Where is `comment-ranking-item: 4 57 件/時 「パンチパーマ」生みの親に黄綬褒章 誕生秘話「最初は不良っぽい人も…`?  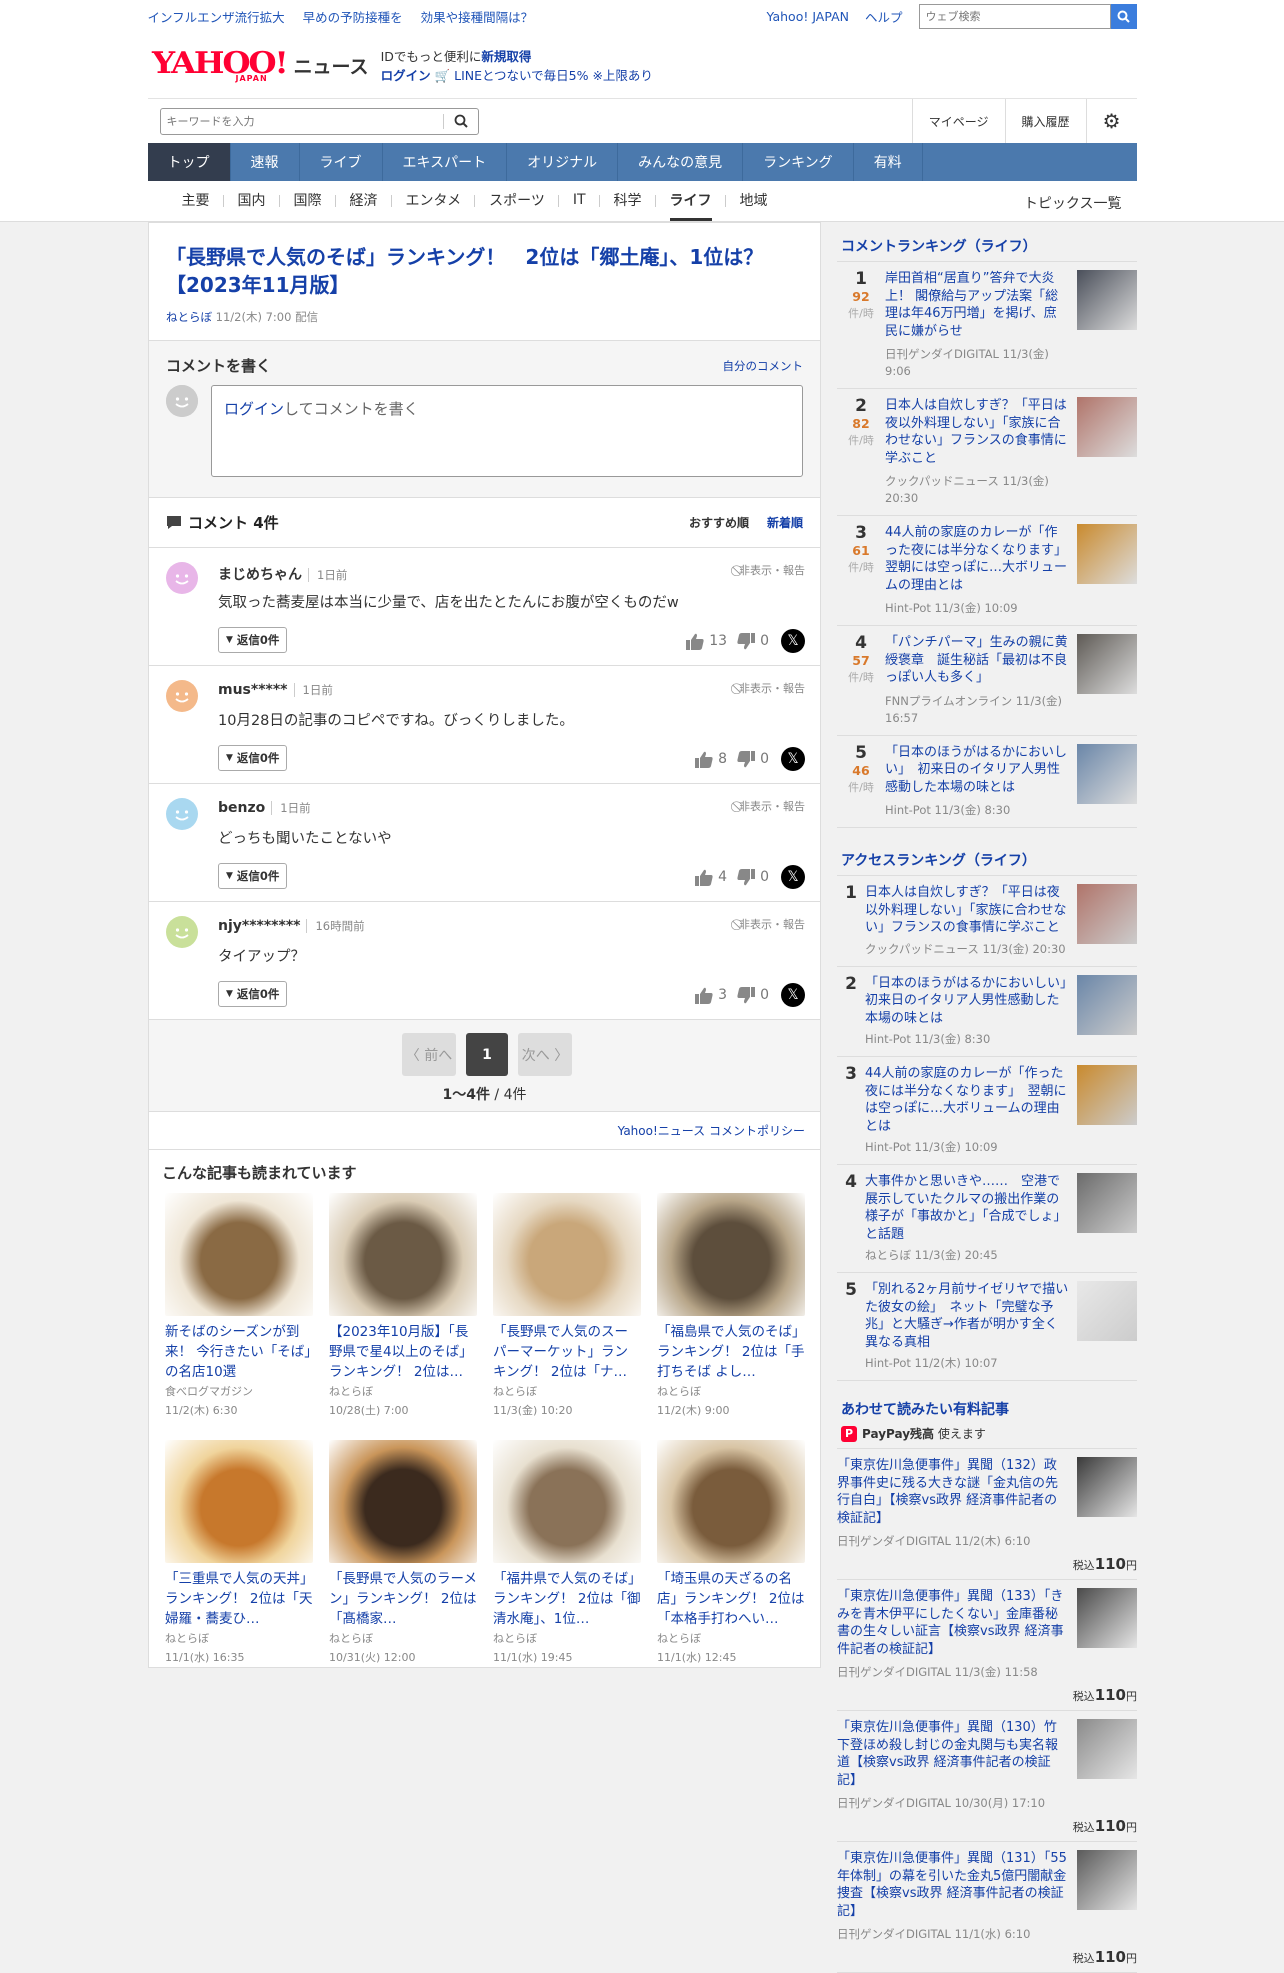
comment-ranking-item: 4 57 件/時 「パンチパーマ」生みの親に黄綬褒章 誕生秘話「最初は不良っぽい人も… is located at coordinates (987, 681).